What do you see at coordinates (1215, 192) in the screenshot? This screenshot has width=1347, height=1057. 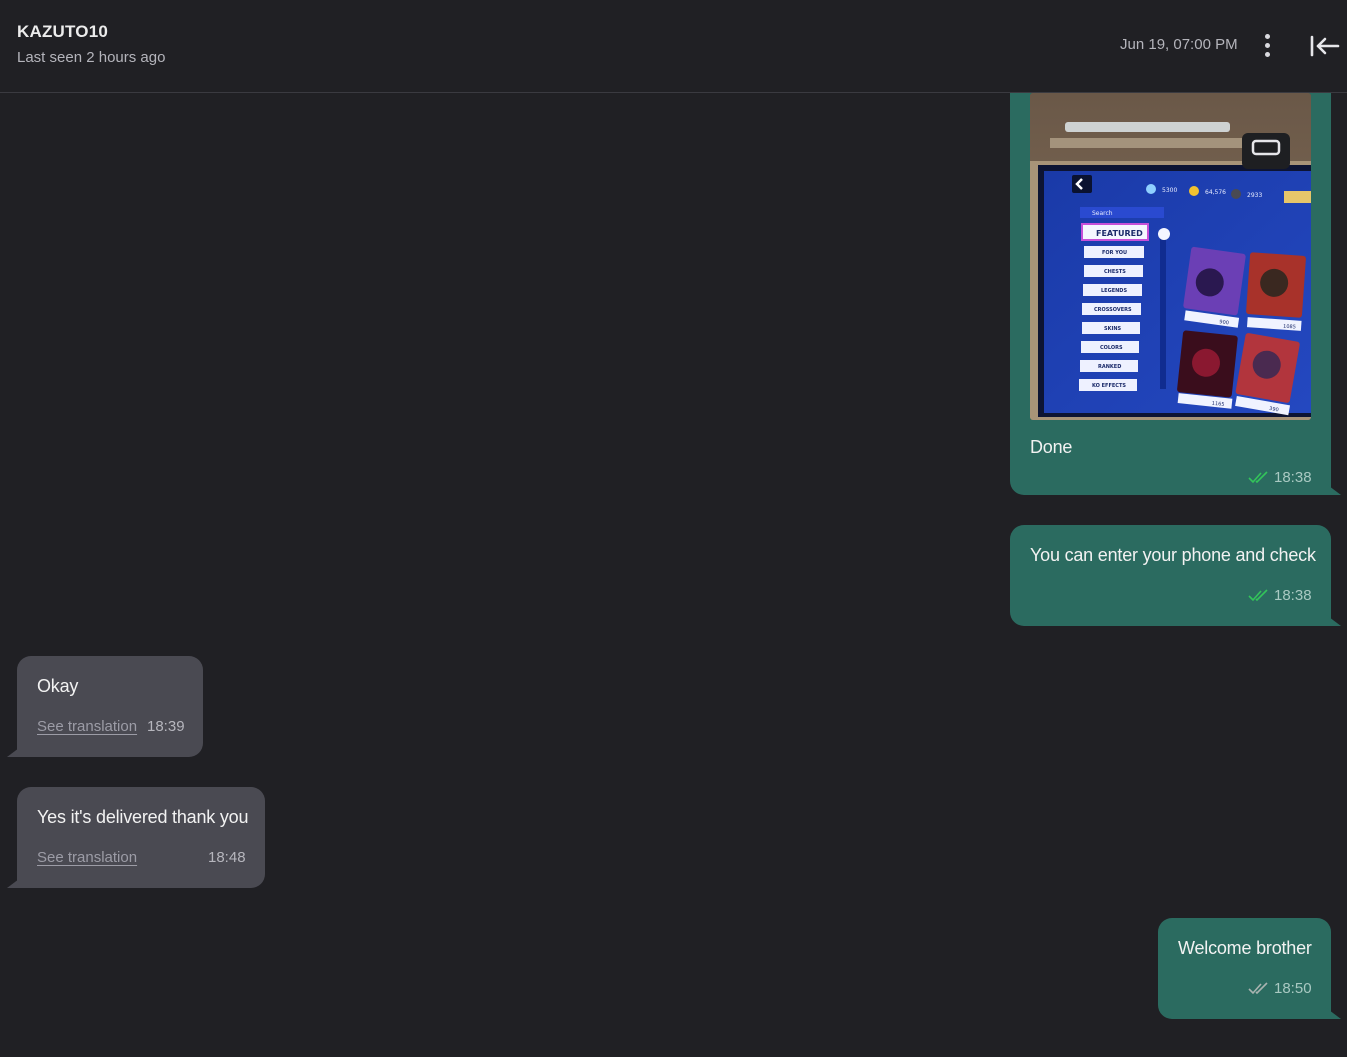 I see `currency-2: 64,576` at bounding box center [1215, 192].